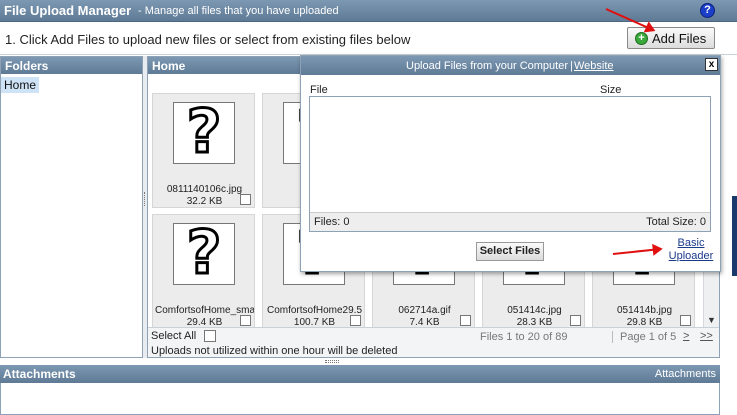  I want to click on website-link: Website, so click(594, 66).